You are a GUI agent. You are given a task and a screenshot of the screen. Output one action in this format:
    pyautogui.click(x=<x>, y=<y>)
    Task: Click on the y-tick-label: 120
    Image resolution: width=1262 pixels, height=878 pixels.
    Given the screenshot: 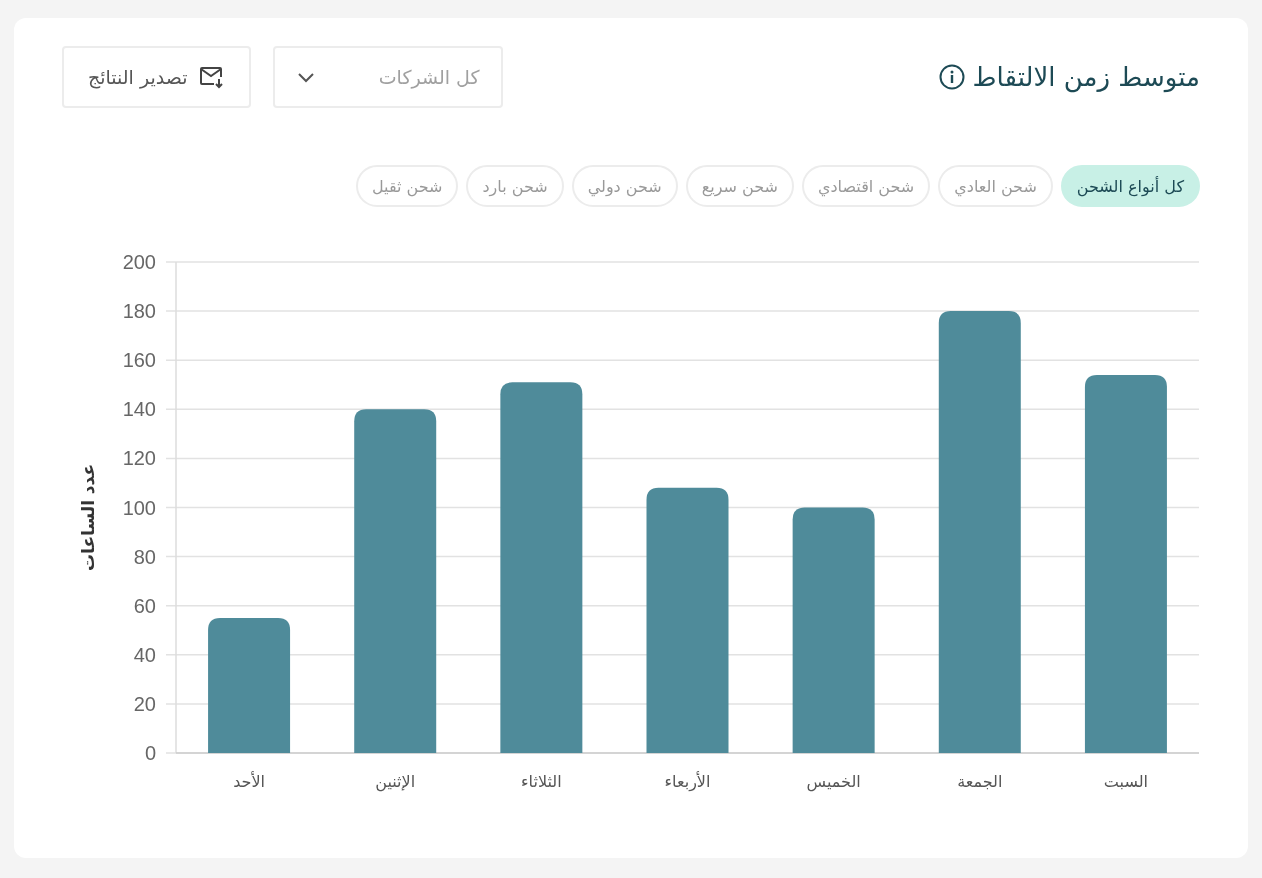 What is the action you would take?
    pyautogui.click(x=139, y=458)
    